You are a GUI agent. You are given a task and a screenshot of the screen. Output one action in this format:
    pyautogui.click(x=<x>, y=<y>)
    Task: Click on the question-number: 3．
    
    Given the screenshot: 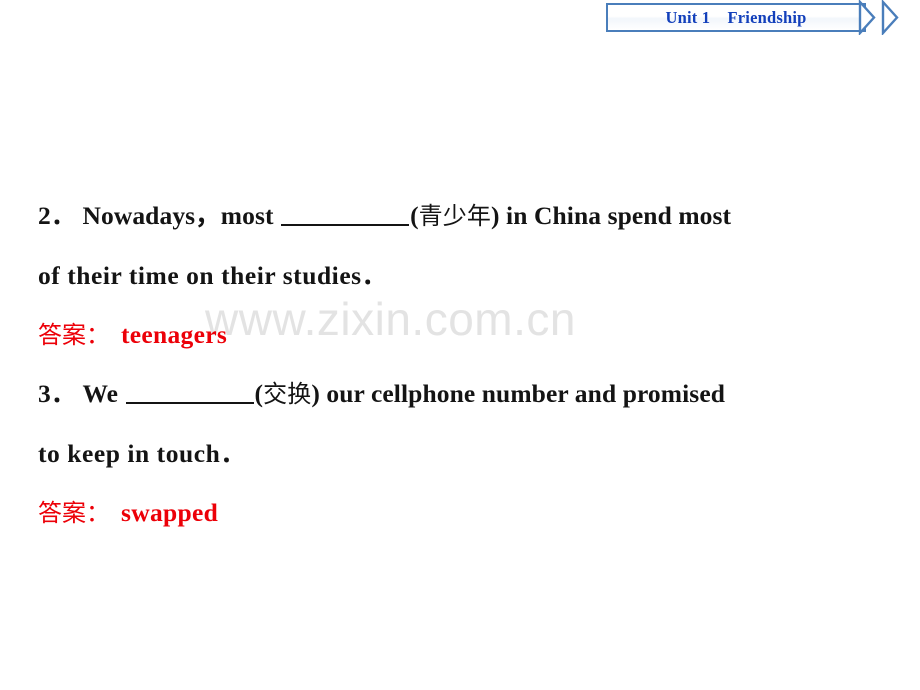 What is the action you would take?
    pyautogui.click(x=57, y=393)
    